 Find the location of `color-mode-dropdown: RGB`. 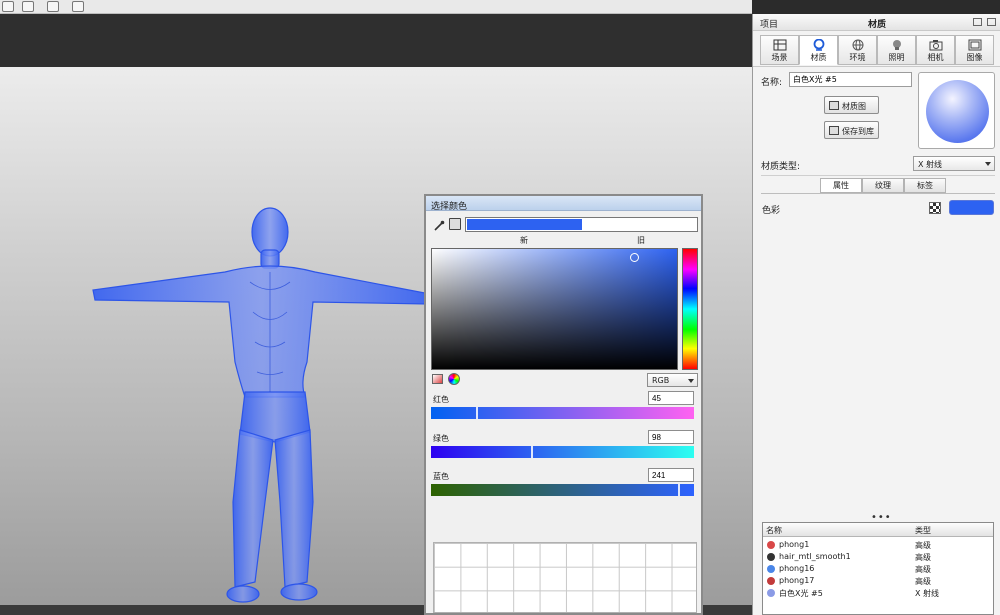

color-mode-dropdown: RGB is located at coordinates (672, 380).